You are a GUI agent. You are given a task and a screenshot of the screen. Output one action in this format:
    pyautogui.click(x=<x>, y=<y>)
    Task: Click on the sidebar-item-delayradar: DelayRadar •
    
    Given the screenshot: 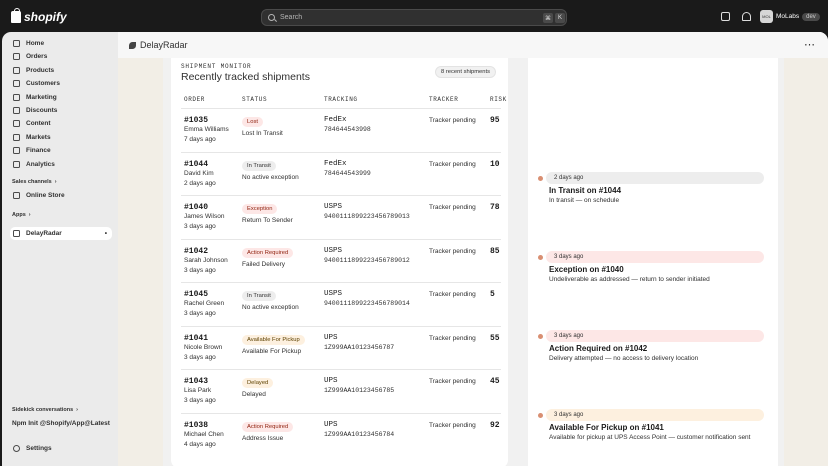 What is the action you would take?
    pyautogui.click(x=61, y=233)
    